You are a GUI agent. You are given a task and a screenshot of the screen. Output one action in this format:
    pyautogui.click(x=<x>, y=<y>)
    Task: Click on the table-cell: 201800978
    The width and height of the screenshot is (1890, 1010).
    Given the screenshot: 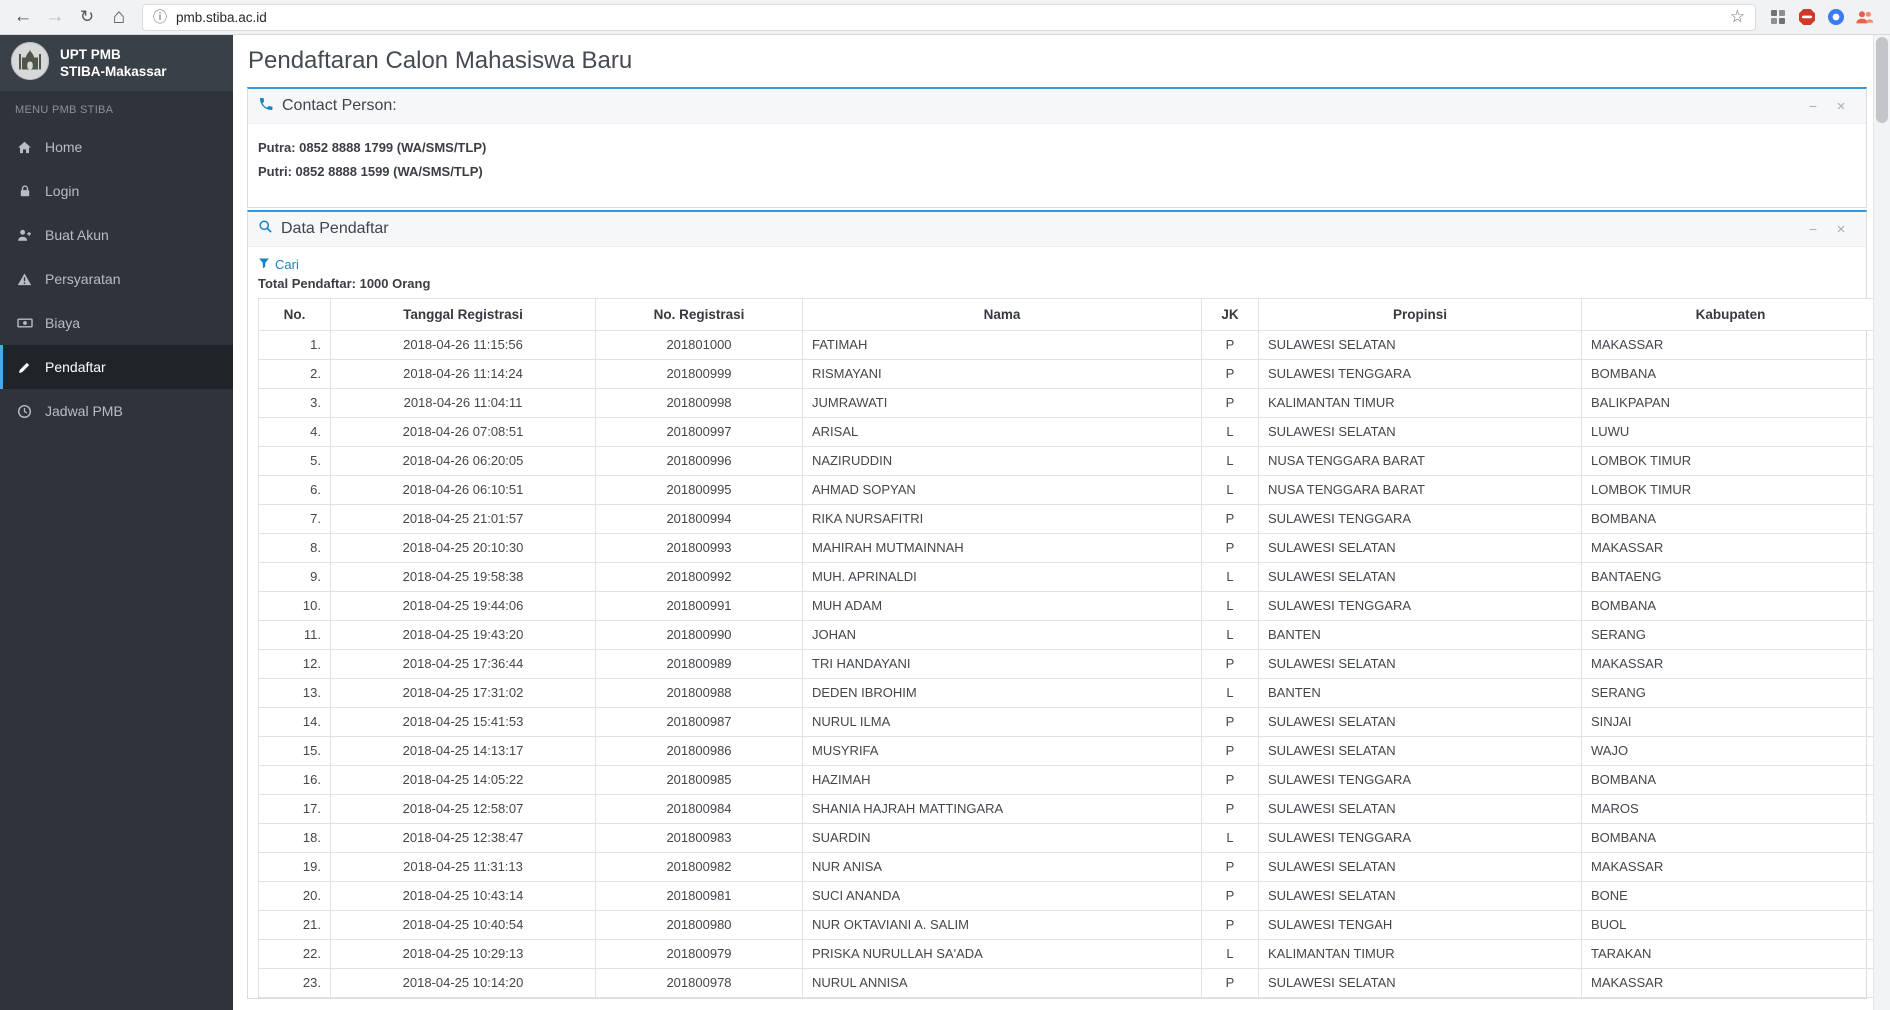 What is the action you would take?
    pyautogui.click(x=699, y=983)
    